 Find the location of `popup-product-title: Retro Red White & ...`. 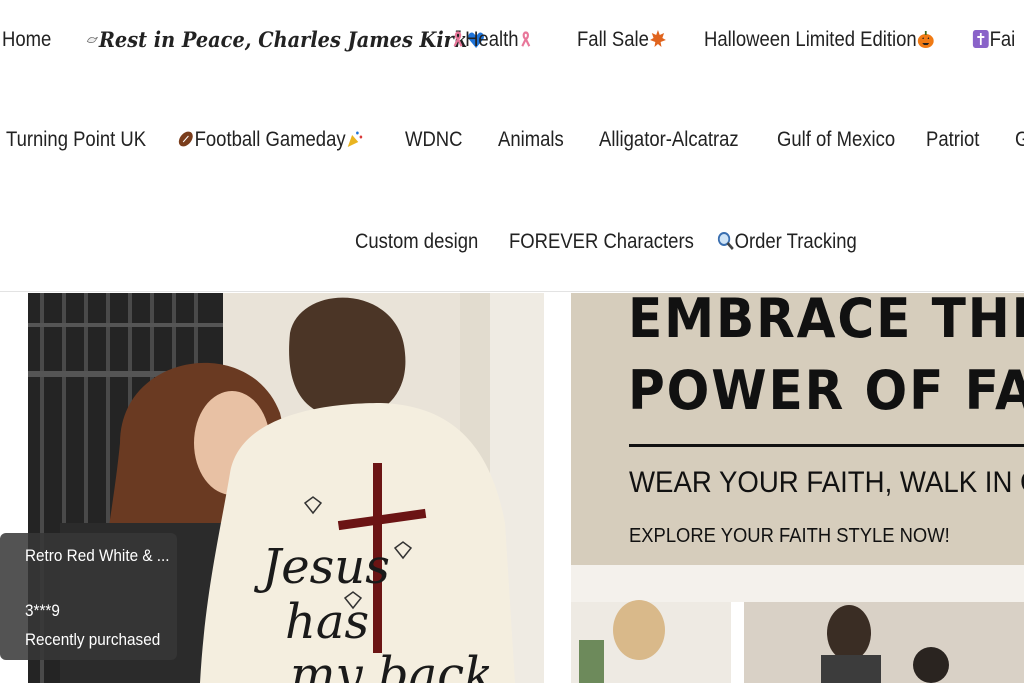

popup-product-title: Retro Red White & ... is located at coordinates (97, 556).